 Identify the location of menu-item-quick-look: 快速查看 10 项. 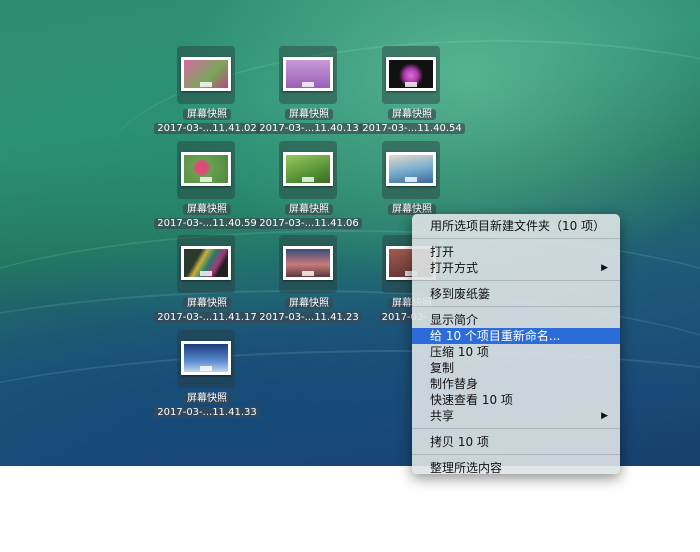
(516, 400).